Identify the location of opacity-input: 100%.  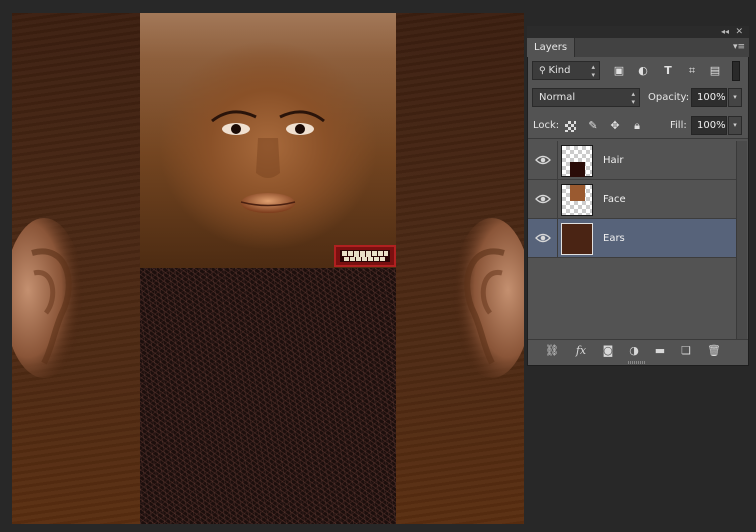
(709, 97).